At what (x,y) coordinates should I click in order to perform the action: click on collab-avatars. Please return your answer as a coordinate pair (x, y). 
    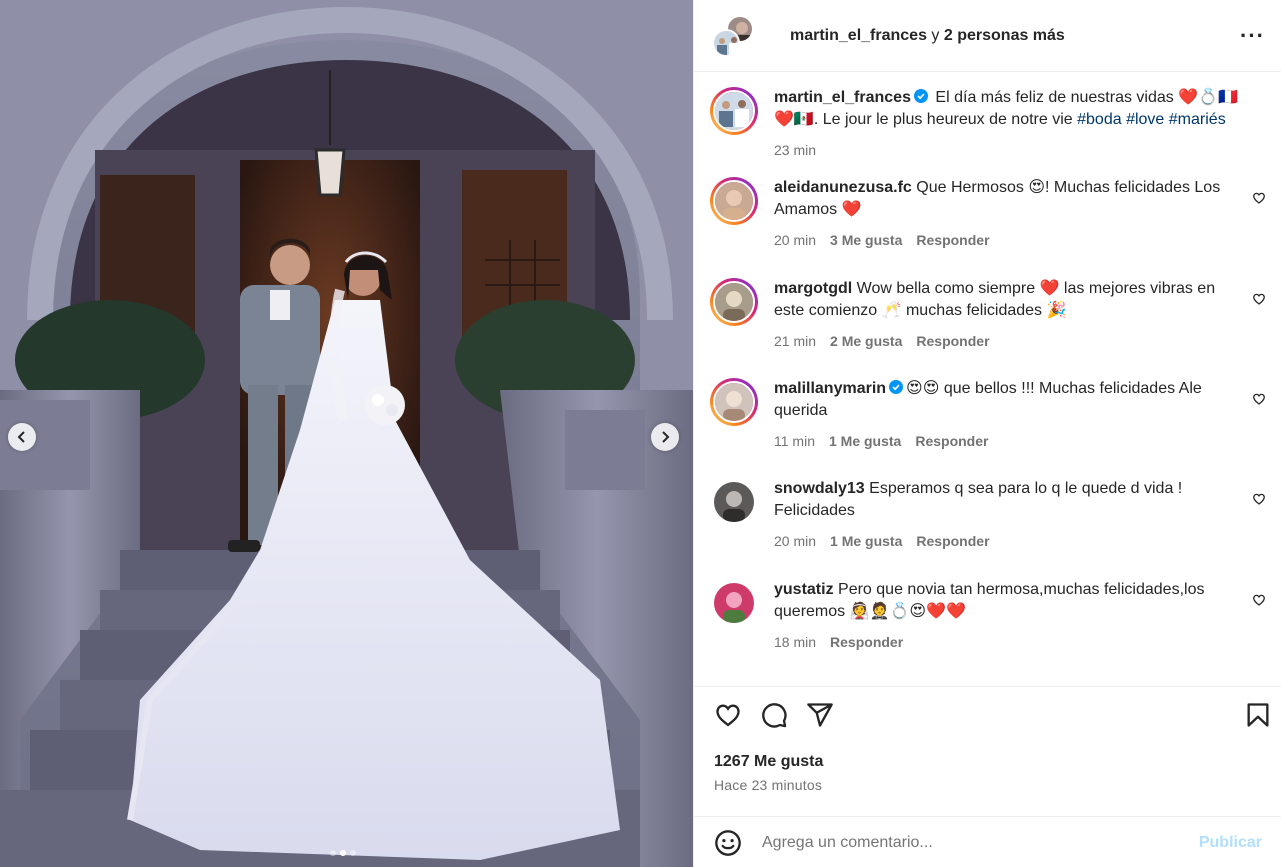
    Looking at the image, I should click on (733, 35).